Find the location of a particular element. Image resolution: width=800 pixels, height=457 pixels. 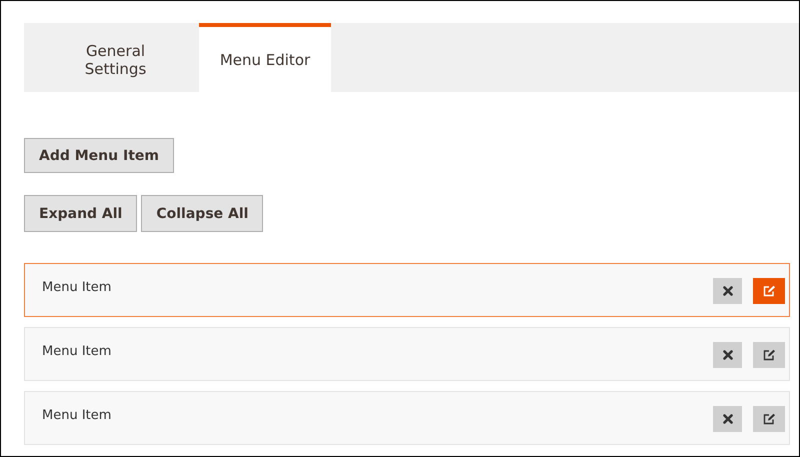

tab: Menu Editor is located at coordinates (265, 57).